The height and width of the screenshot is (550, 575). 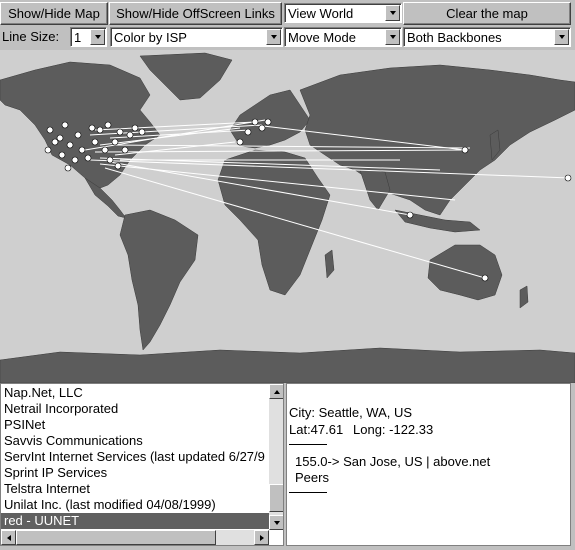 What do you see at coordinates (261, 537) in the screenshot?
I see `scroll-right-arrow-icon` at bounding box center [261, 537].